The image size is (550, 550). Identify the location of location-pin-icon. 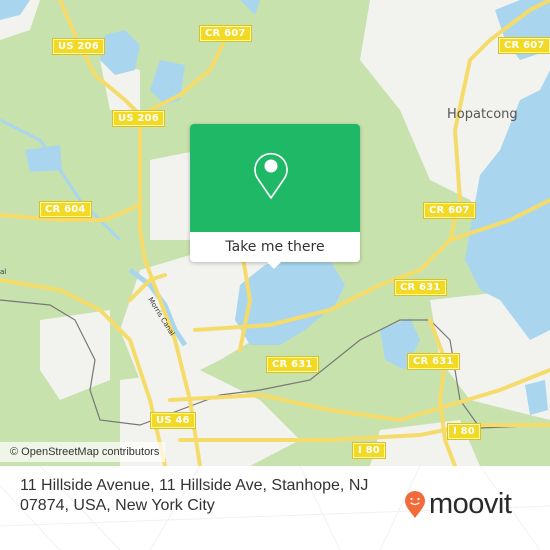
(271, 175).